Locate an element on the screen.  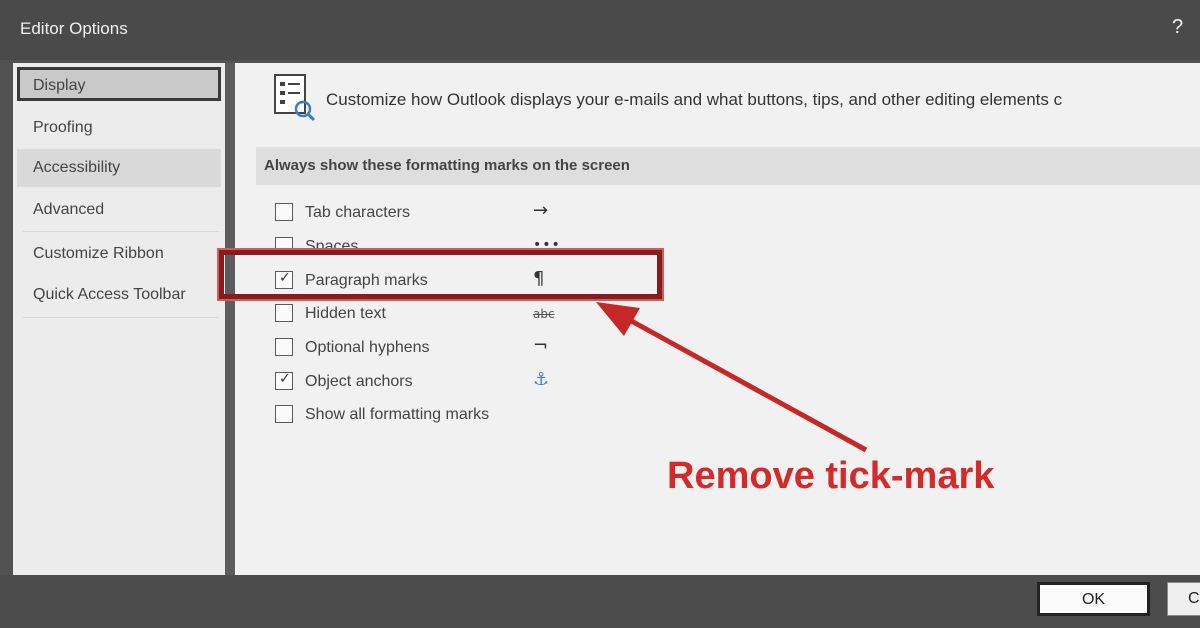
option-tab-characters: Tab characters → is located at coordinates (425, 213).